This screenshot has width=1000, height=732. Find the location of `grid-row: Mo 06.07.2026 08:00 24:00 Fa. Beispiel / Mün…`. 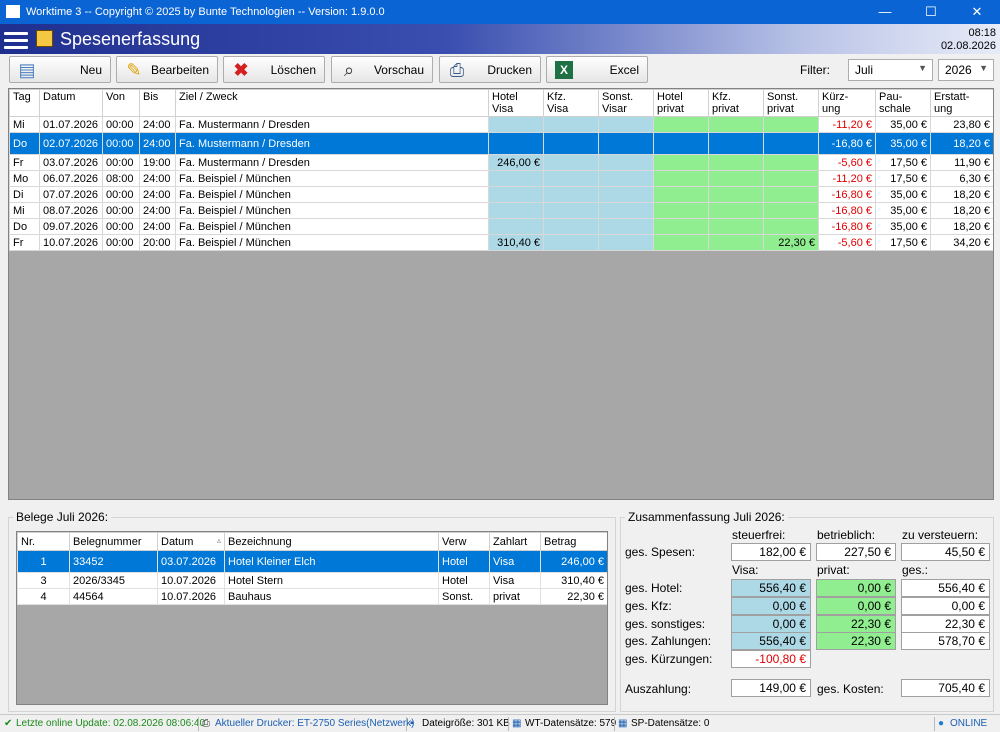

grid-row: Mo 06.07.2026 08:00 24:00 Fa. Beispiel / Mün… is located at coordinates (501, 178).